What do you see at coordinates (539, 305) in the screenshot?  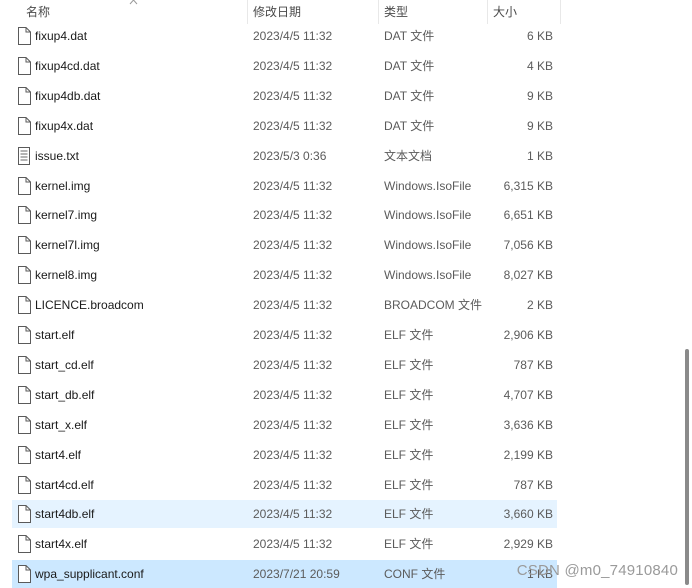 I see `file-size: 2 KB` at bounding box center [539, 305].